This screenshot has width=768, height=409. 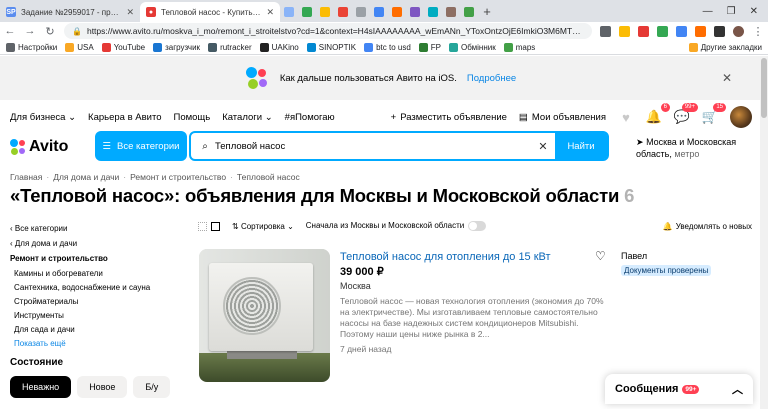 I want to click on moscow-first-toggle: Сначала из Москвы и Московской области, so click(x=396, y=226).